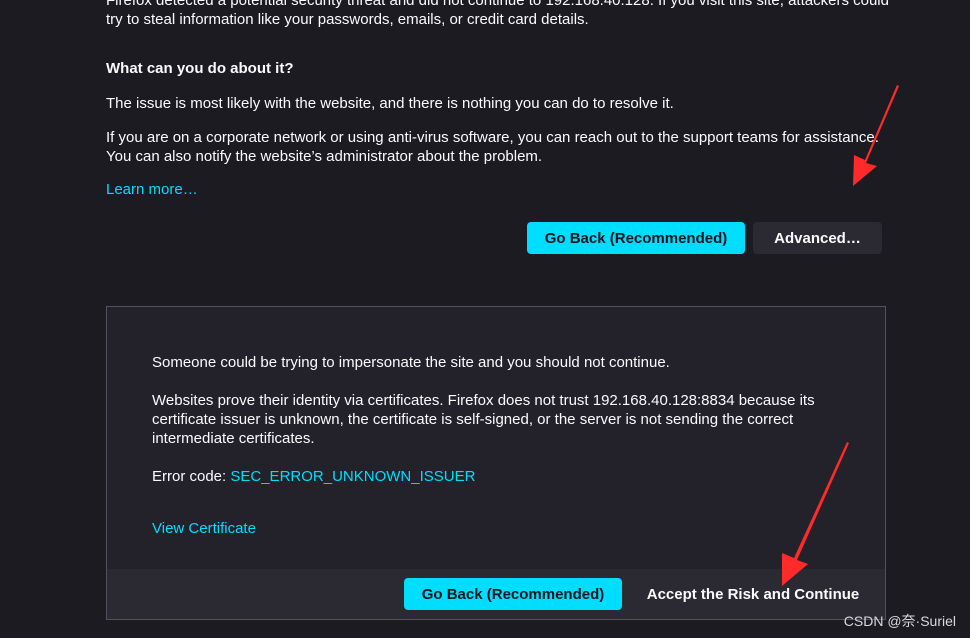 Image resolution: width=970 pixels, height=638 pixels. What do you see at coordinates (233, 438) in the screenshot?
I see `cert-line-3: intermediate certificates.` at bounding box center [233, 438].